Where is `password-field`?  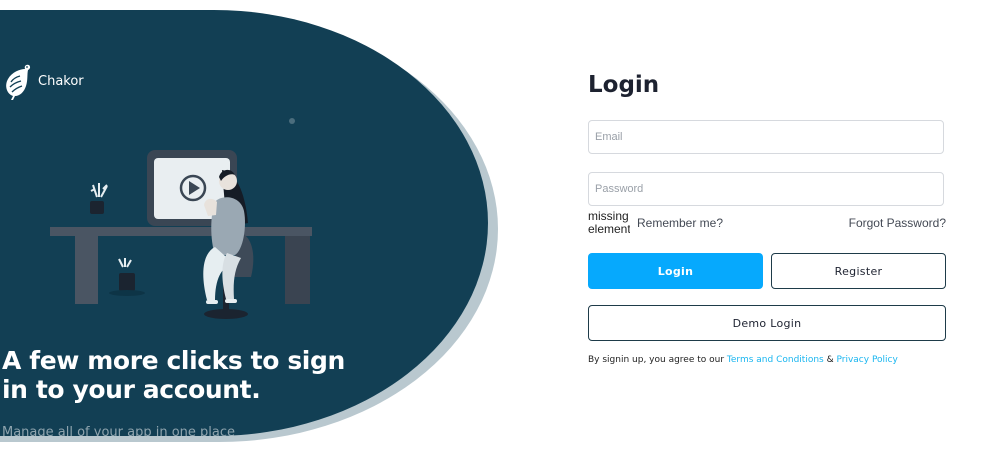 password-field is located at coordinates (766, 189).